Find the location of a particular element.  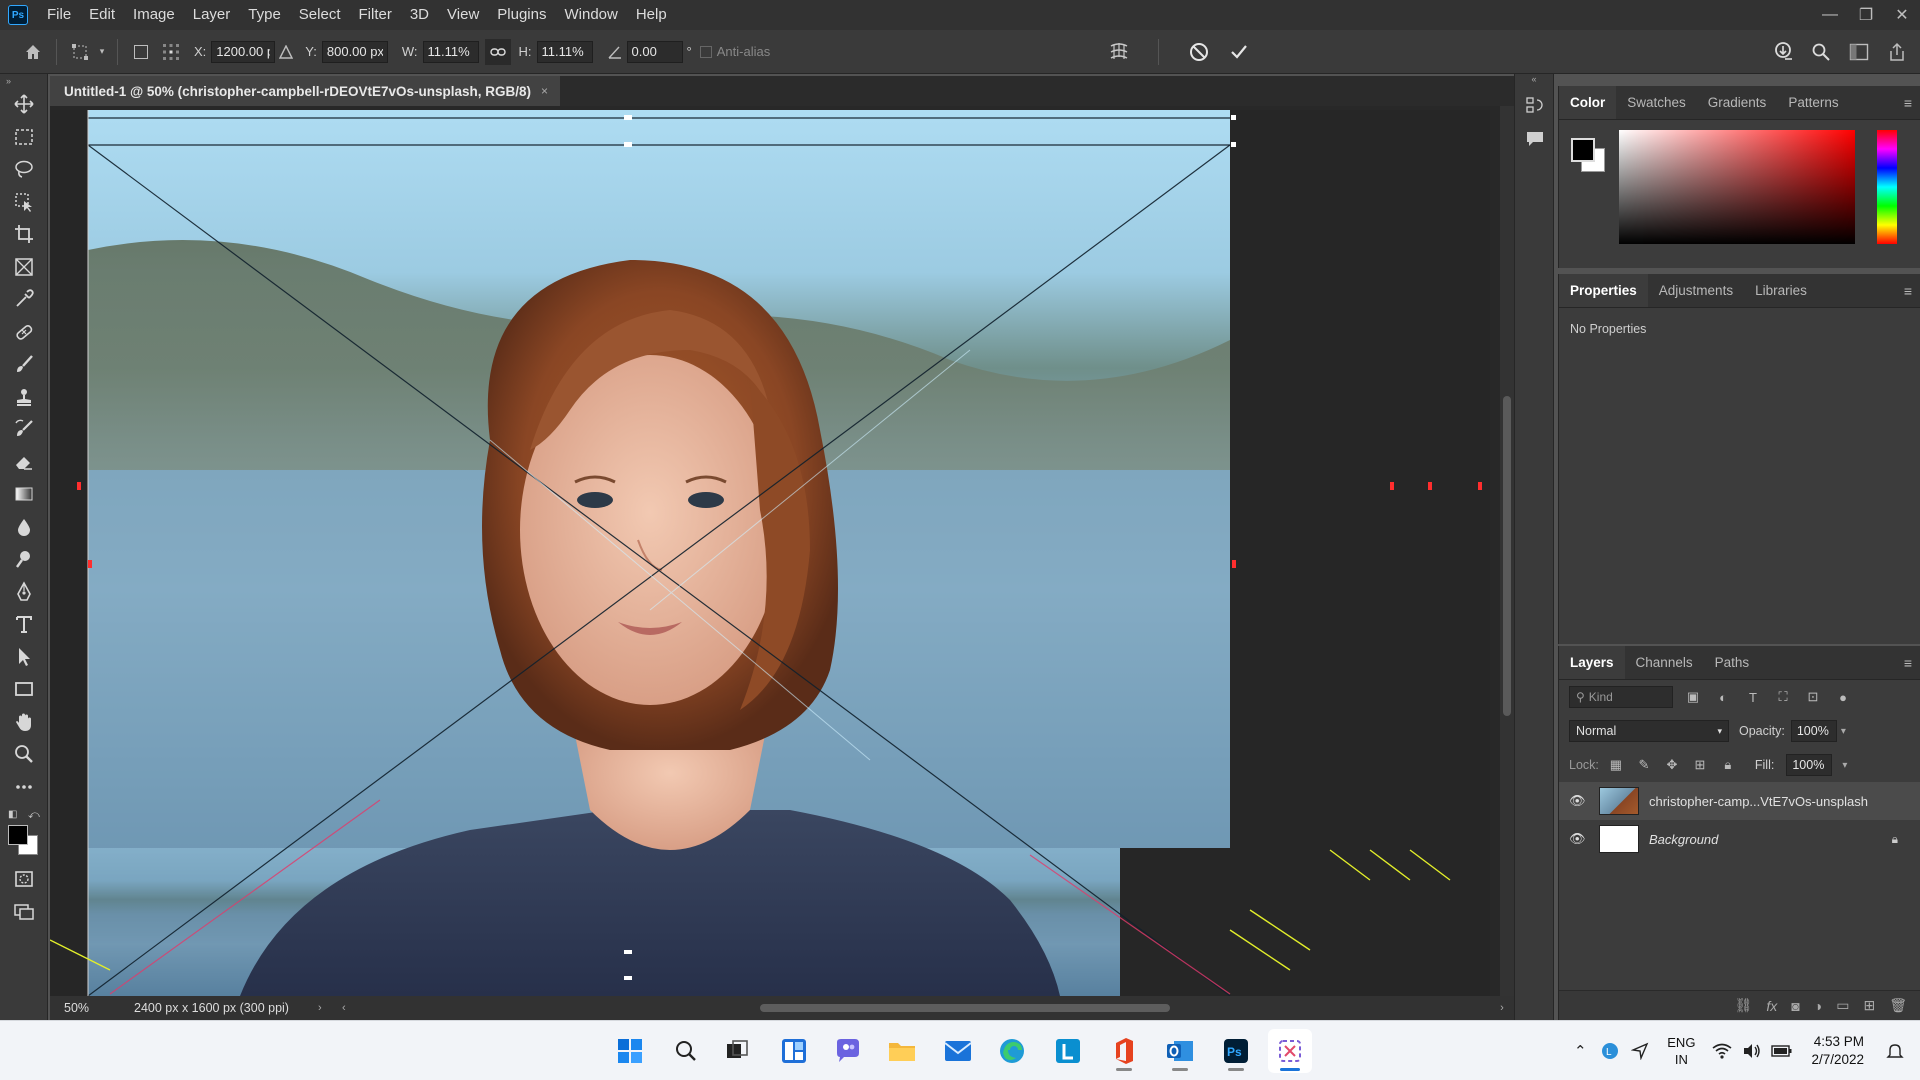

volume-icon is located at coordinates (1752, 1051).